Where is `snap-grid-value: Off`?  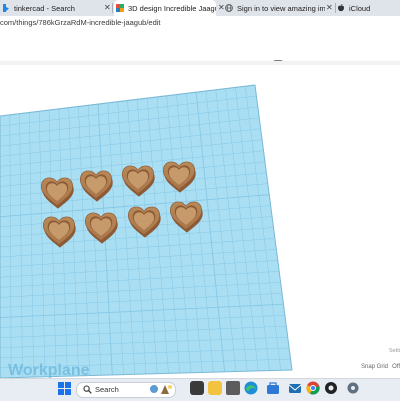
snap-grid-value: Off is located at coordinates (396, 367).